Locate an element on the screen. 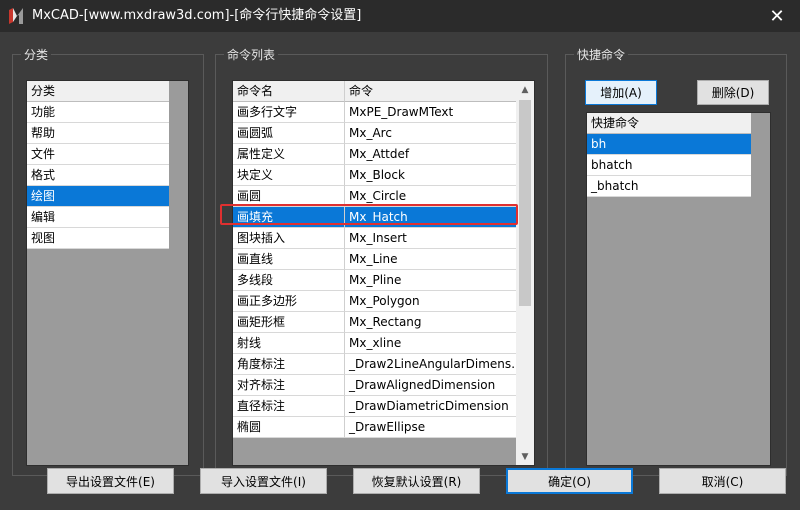 This screenshot has height=510, width=800. command-name-cell: 画直线 is located at coordinates (289, 259).